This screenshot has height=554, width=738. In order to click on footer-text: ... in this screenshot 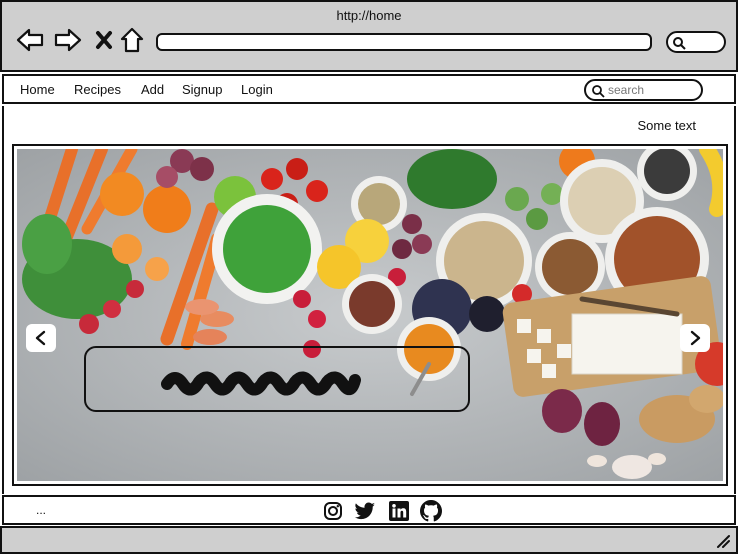, I will do `click(41, 510)`.